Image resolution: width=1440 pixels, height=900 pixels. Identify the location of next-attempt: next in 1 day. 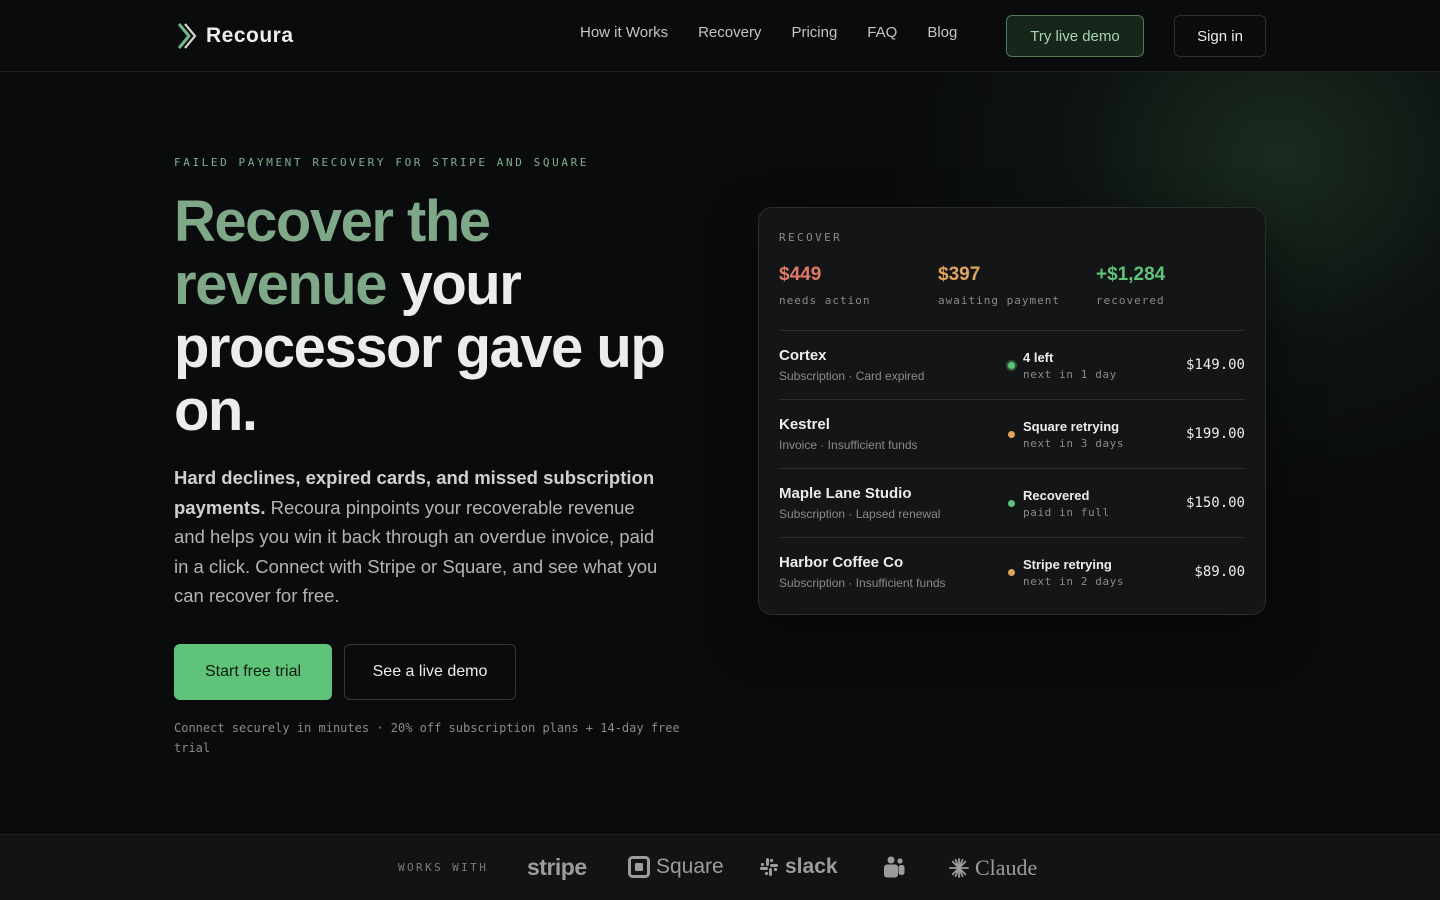
(1070, 374).